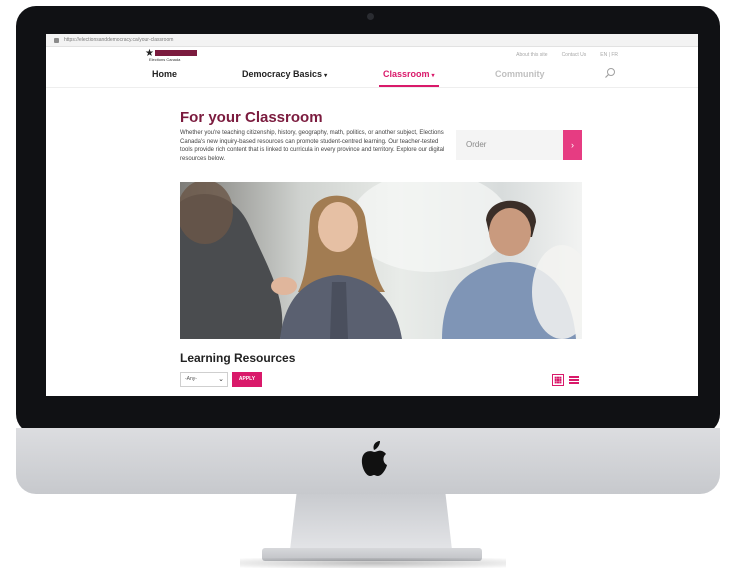 The image size is (736, 571). What do you see at coordinates (374, 458) in the screenshot?
I see `apple-logo-icon` at bounding box center [374, 458].